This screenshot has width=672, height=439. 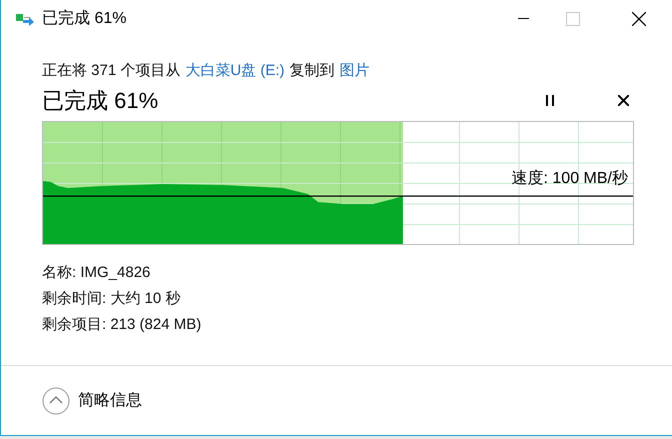 What do you see at coordinates (26, 19) in the screenshot?
I see `copy-icon` at bounding box center [26, 19].